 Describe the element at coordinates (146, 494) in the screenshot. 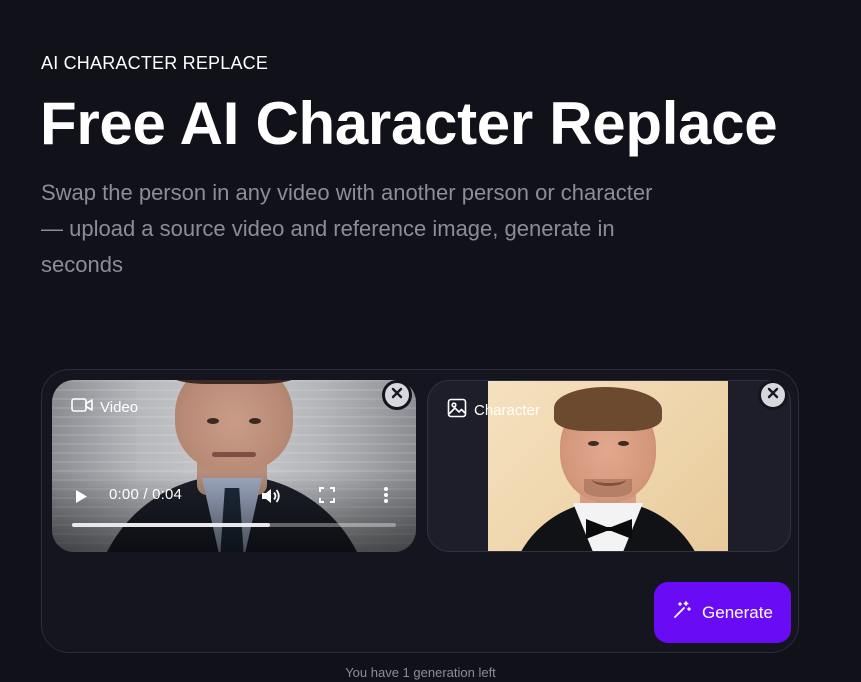

I see `video-time-display: 0:00 / 0:04` at that location.